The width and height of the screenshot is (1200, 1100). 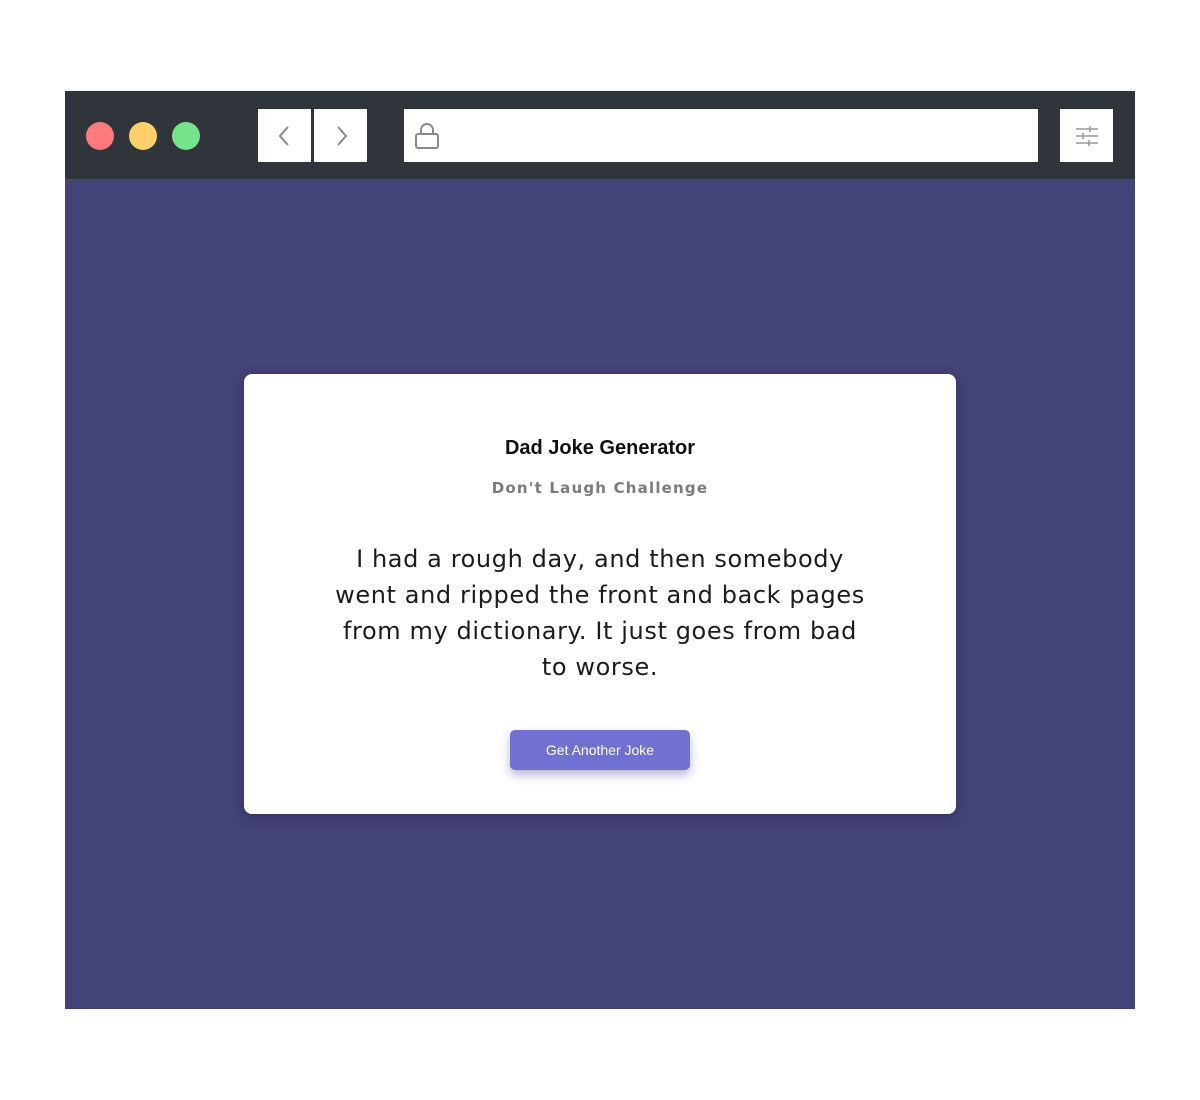 I want to click on address-bar, so click(x=721, y=135).